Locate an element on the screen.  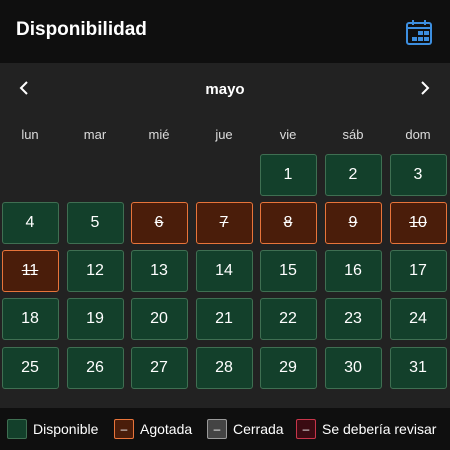
day-cell-soldout: 10 is located at coordinates (418, 223).